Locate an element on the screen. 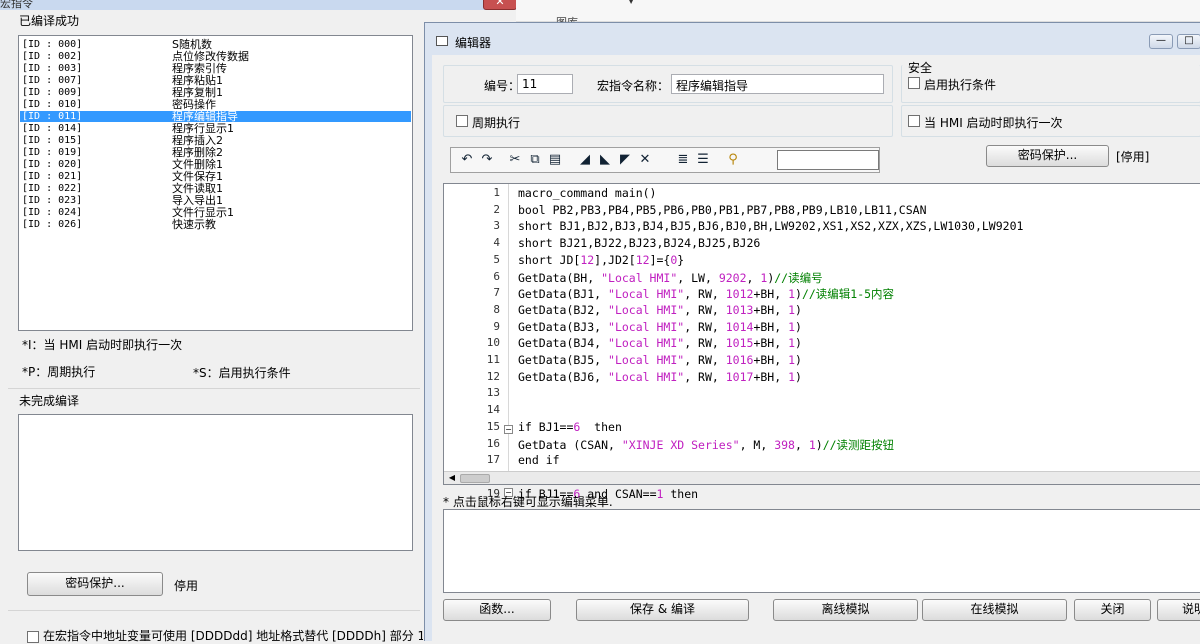  list-item: [ID : 003] 程序索引传 is located at coordinates (215, 68).